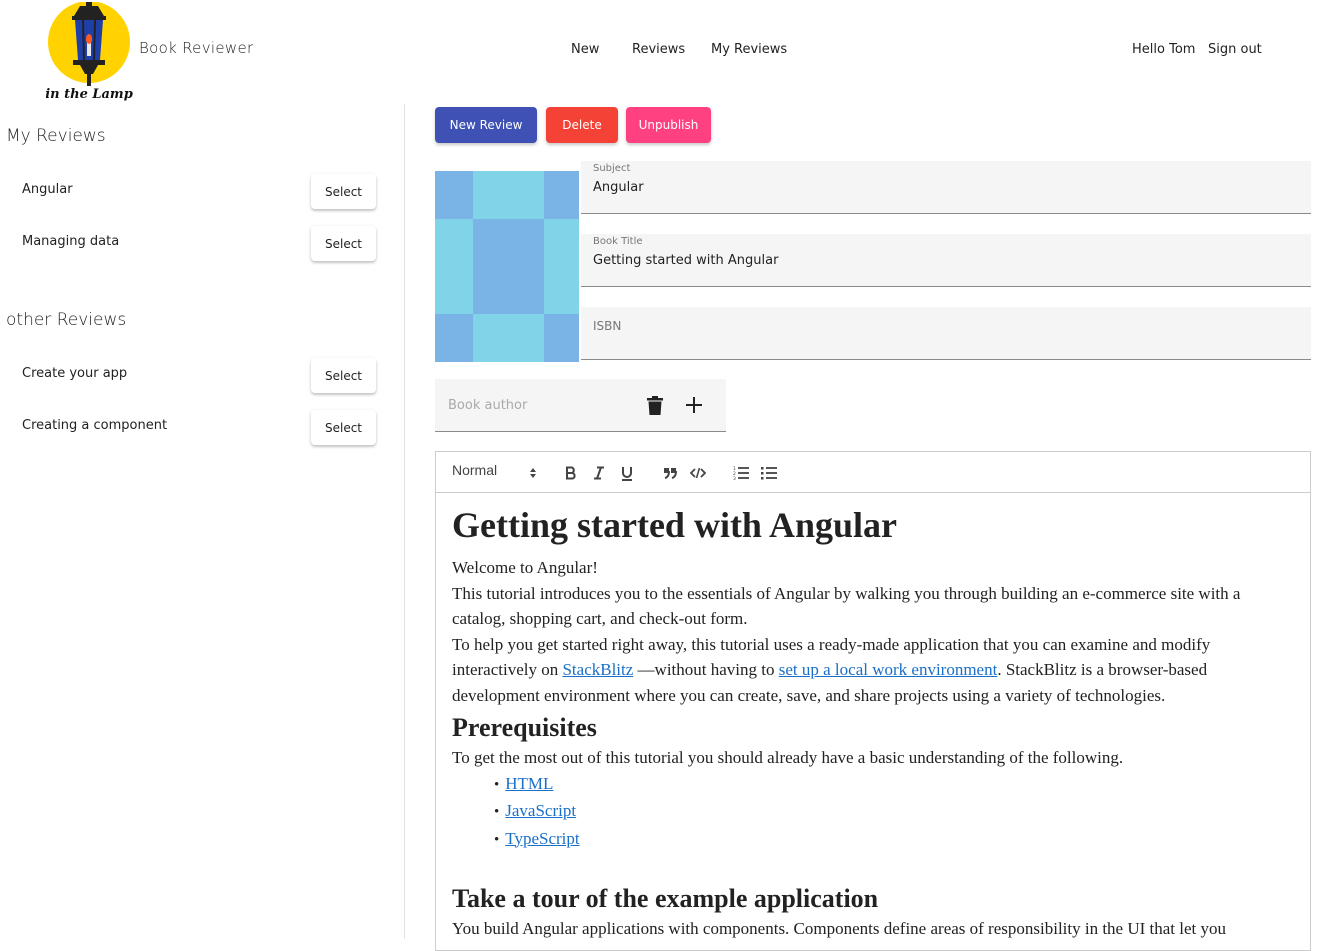  What do you see at coordinates (202, 429) in the screenshot?
I see `list-item: Creating a component Select` at bounding box center [202, 429].